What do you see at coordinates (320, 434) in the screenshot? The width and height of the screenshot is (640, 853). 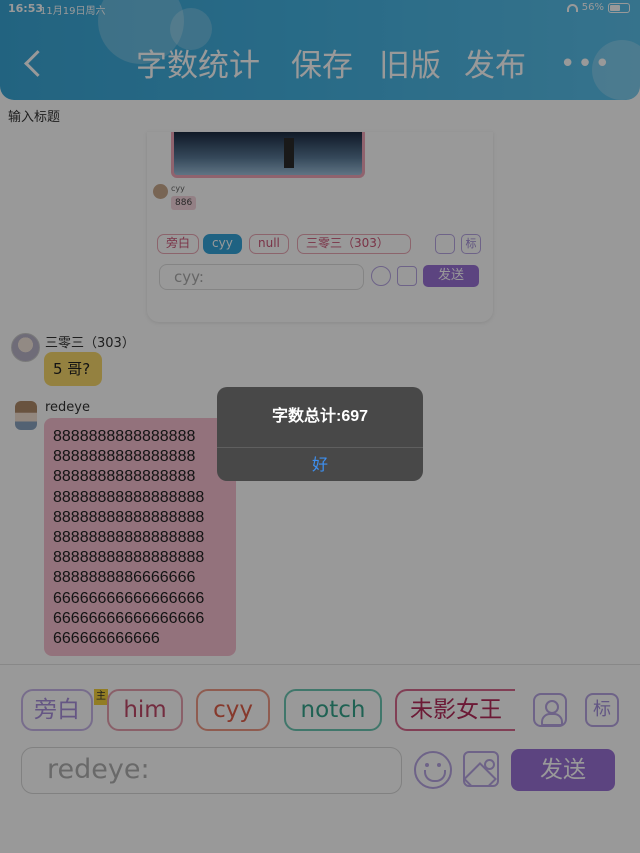 I see `word-count-alert: 字数总计:697 好` at bounding box center [320, 434].